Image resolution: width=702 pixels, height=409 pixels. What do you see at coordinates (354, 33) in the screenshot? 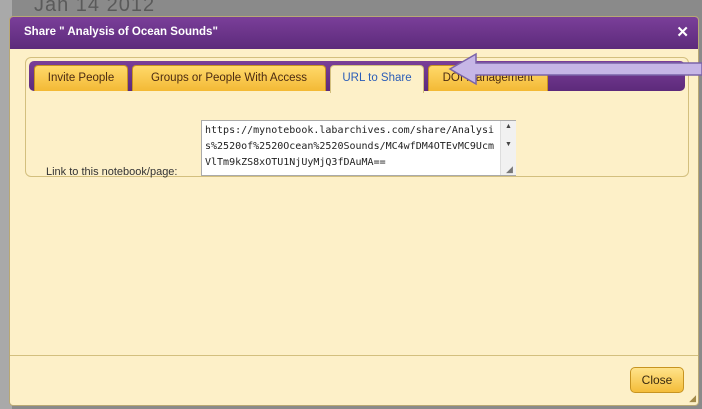
I see `dialog-titlebar: Share " Analysis of Ocean Sounds" ✕` at bounding box center [354, 33].